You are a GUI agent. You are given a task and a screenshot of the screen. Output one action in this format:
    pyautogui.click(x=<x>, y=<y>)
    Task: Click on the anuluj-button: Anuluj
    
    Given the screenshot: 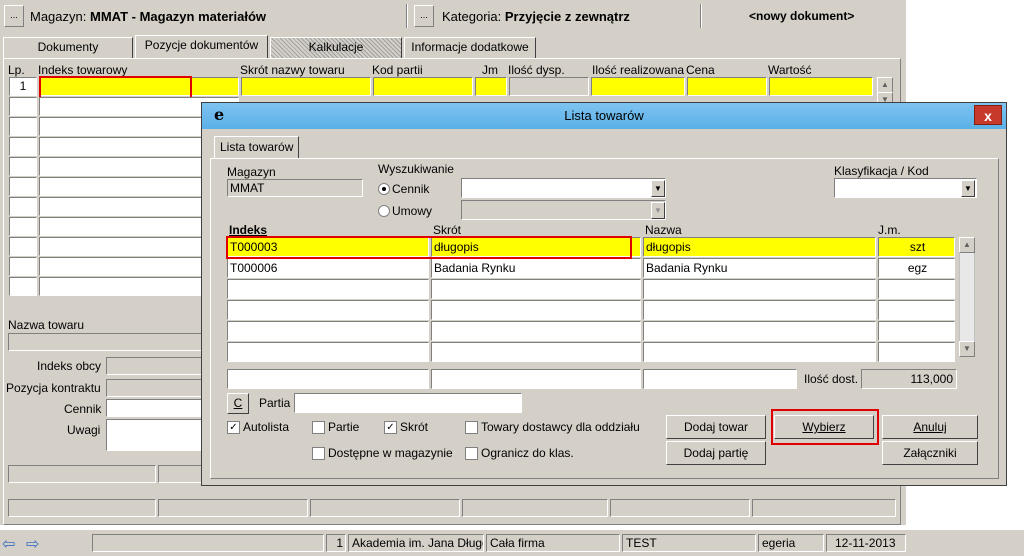 What is the action you would take?
    pyautogui.click(x=930, y=427)
    